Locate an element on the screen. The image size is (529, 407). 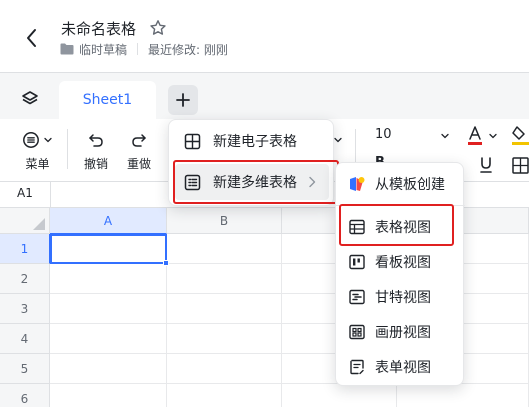
folder-name: 临时草稿 is located at coordinates (103, 49).